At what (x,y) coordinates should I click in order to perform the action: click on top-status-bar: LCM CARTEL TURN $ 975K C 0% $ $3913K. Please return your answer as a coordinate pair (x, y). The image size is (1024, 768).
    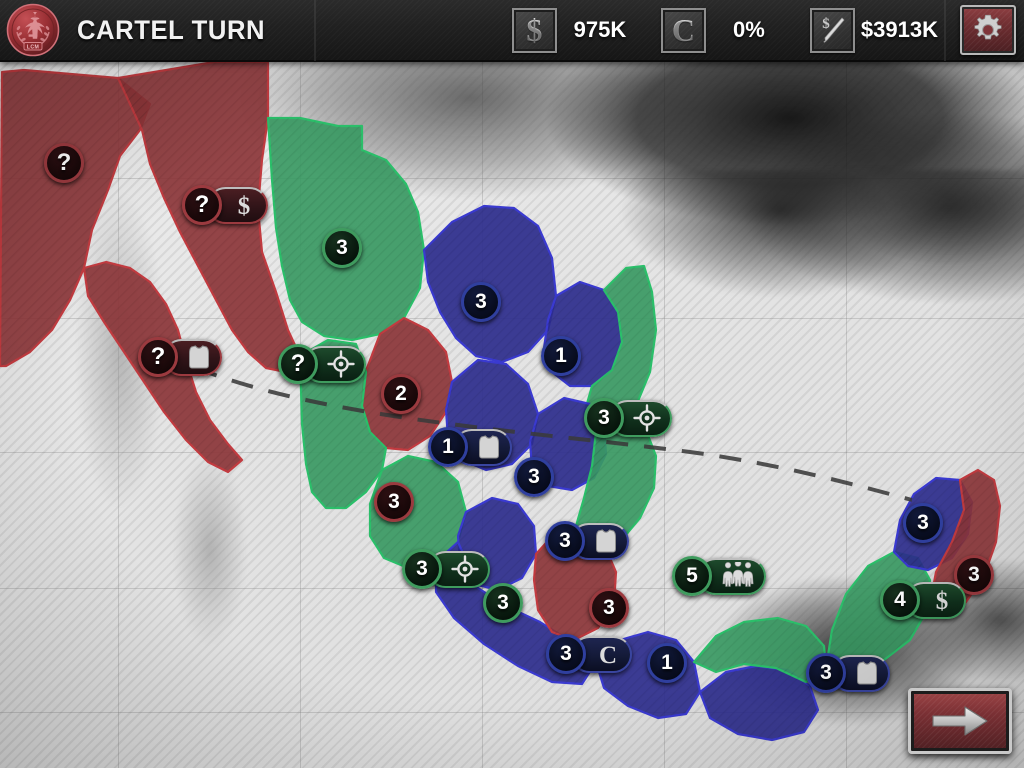
    Looking at the image, I should click on (512, 31).